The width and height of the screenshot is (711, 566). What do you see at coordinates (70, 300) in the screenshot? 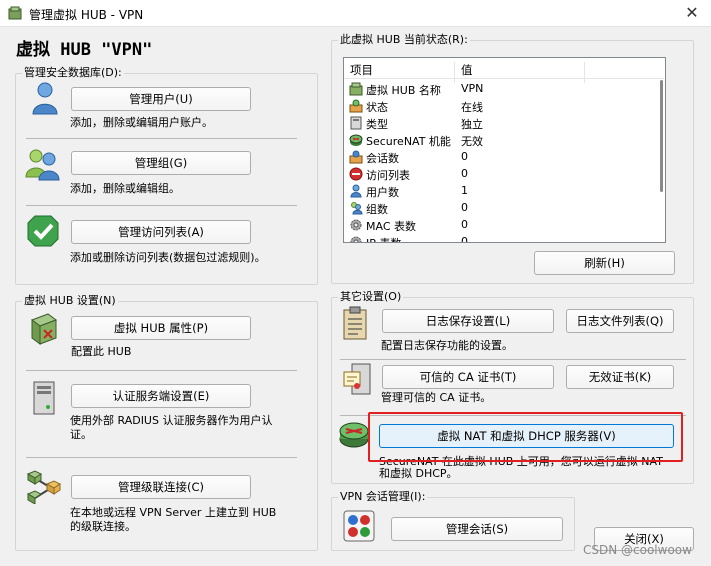
I see `hub-settings-legend: 虚拟 HUB 设置(N)` at bounding box center [70, 300].